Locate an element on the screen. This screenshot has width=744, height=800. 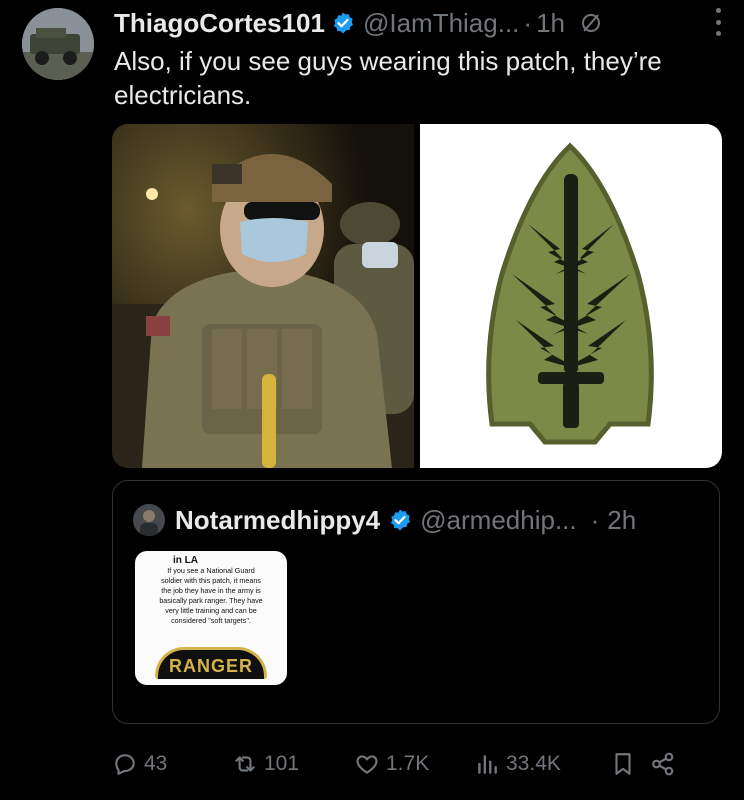
heart-icon is located at coordinates (367, 764).